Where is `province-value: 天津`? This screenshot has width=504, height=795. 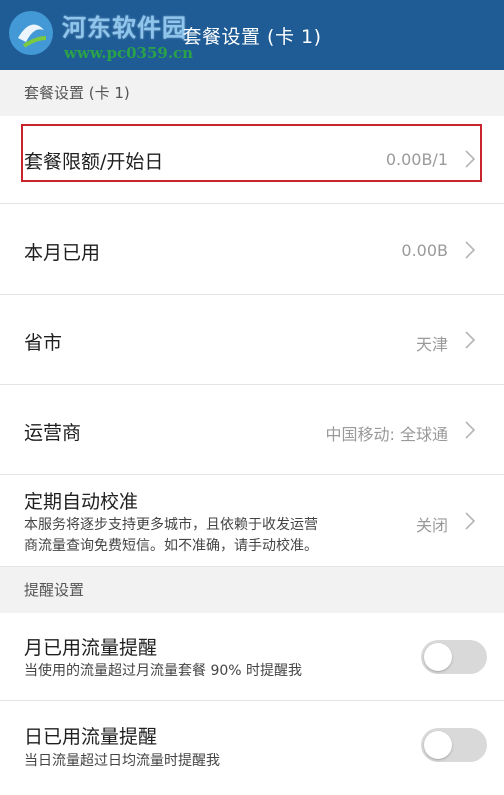
province-value: 天津 is located at coordinates (431, 344).